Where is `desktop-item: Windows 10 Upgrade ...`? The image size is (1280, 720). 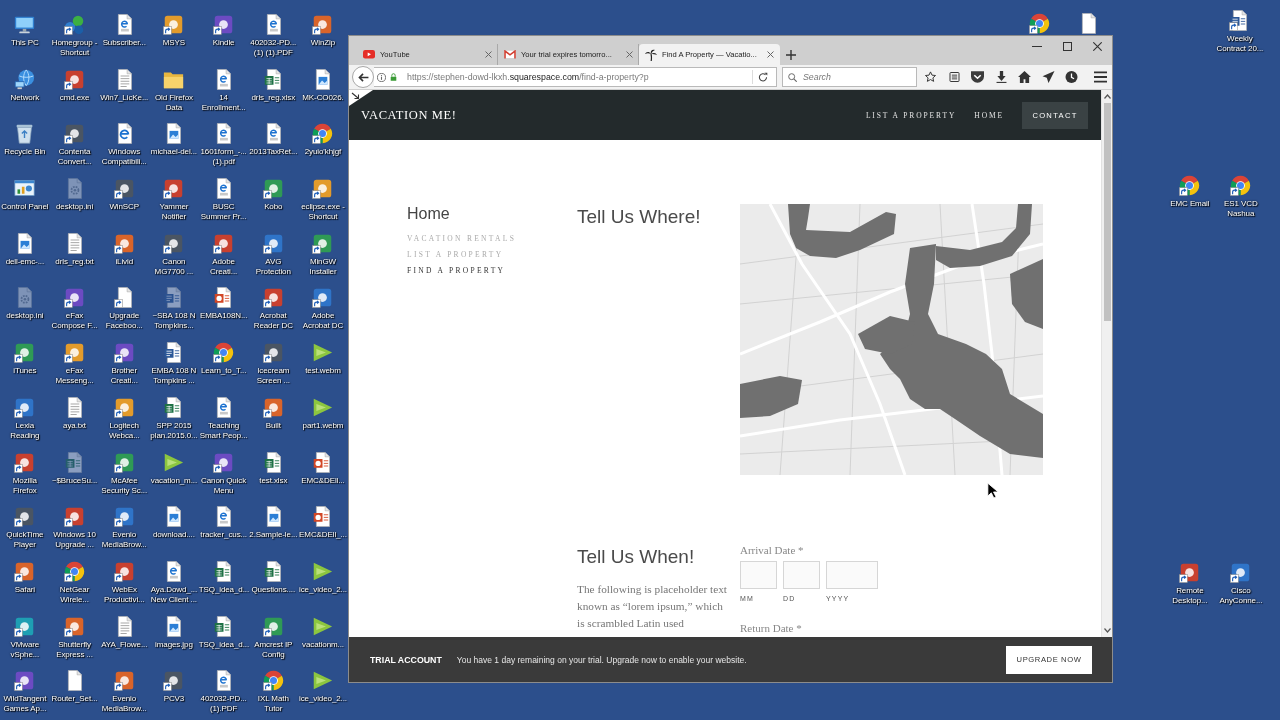
desktop-item: Windows 10 Upgrade ... is located at coordinates (74, 528).